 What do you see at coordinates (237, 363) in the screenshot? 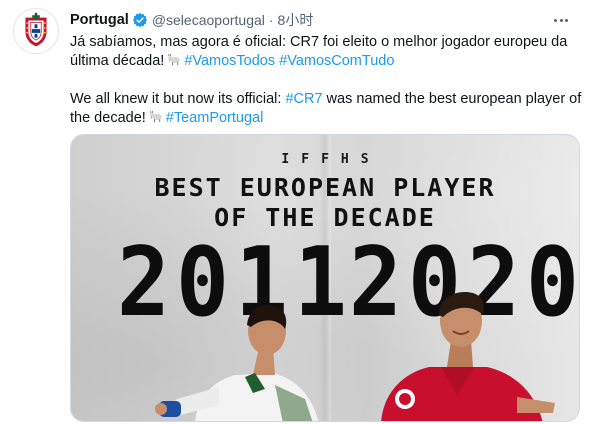
I see `player-left-figure` at bounding box center [237, 363].